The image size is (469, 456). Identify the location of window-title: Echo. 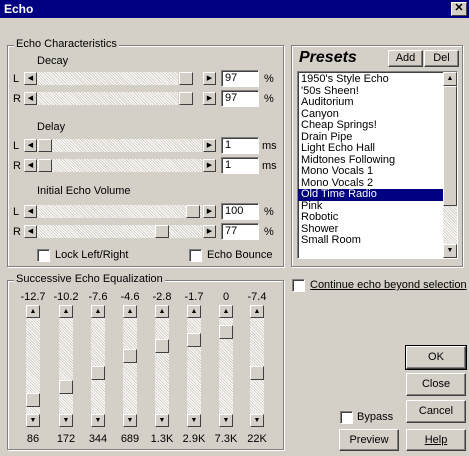
(19, 9).